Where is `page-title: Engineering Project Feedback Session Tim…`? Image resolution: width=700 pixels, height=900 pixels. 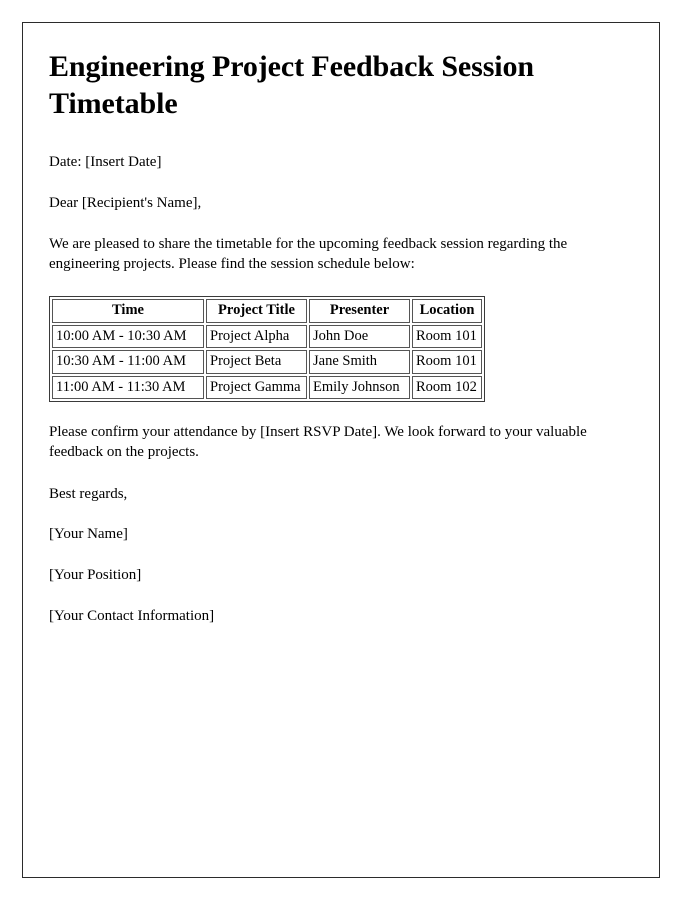 page-title: Engineering Project Feedback Session Tim… is located at coordinates (291, 85).